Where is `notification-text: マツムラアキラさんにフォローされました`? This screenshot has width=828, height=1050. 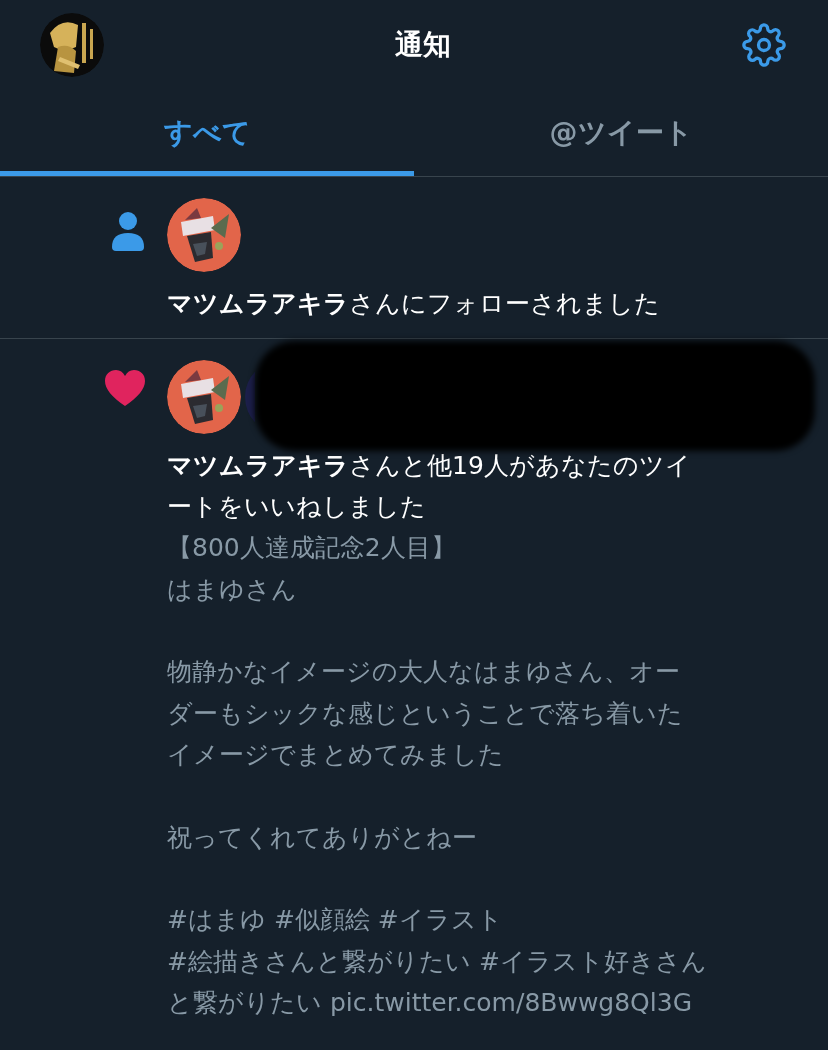
notification-text: マツムラアキラさんにフォローされました is located at coordinates (413, 304).